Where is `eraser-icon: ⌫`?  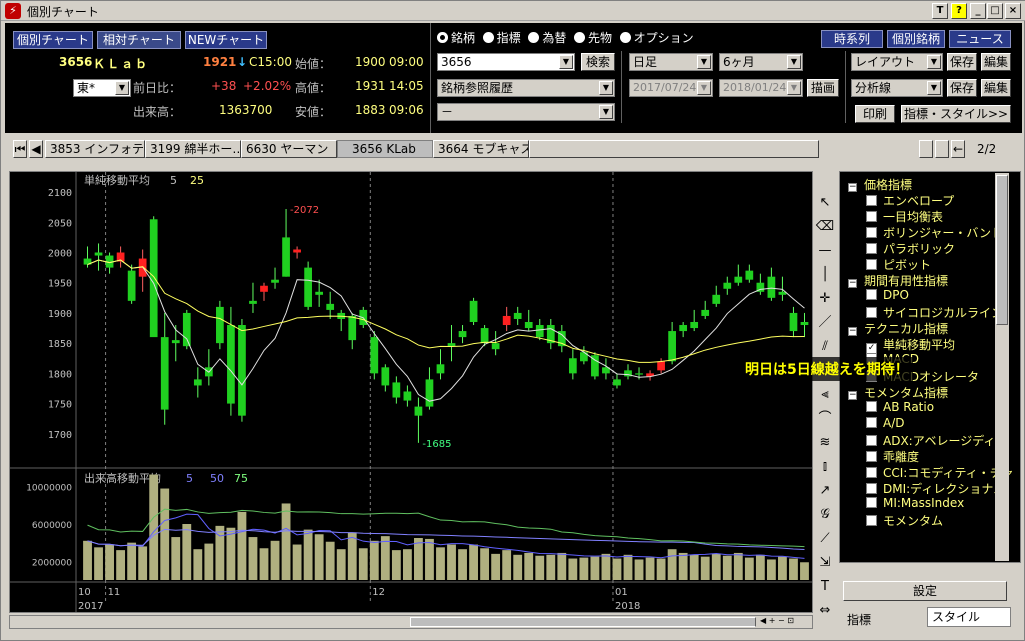
eraser-icon: ⌫ is located at coordinates (825, 227).